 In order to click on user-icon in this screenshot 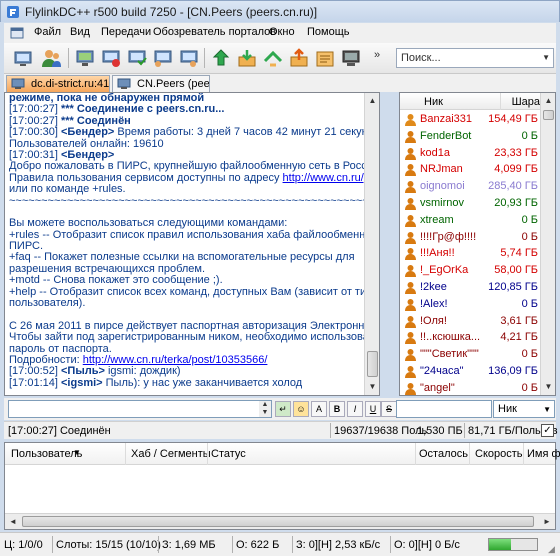, I will do `click(410, 170)`.